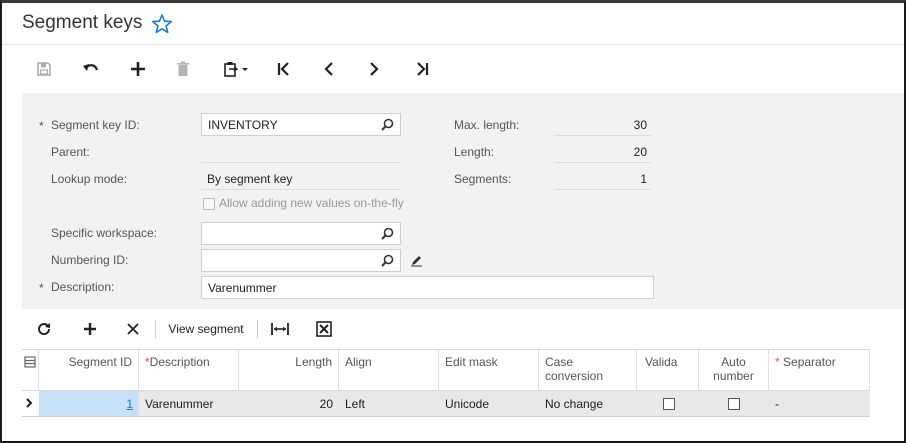 This screenshot has height=443, width=906. I want to click on column-label: Align, so click(358, 362).